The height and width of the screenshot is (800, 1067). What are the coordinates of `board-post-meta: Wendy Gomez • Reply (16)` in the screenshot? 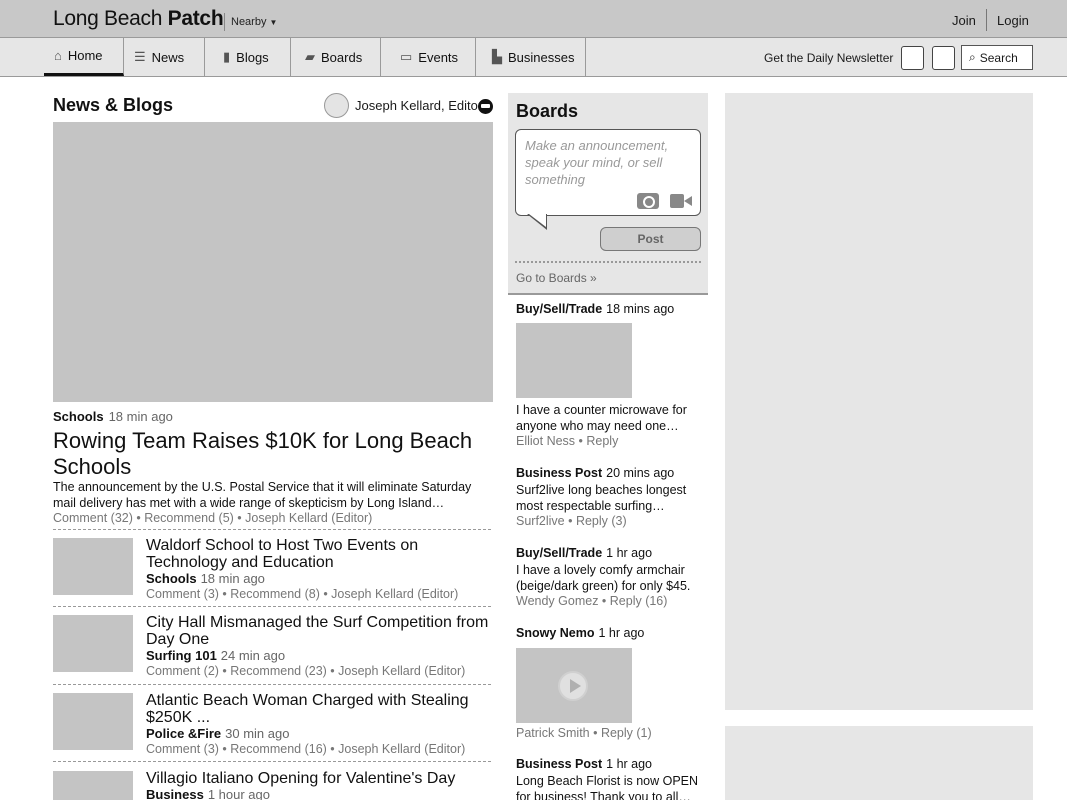 It's located at (591, 601).